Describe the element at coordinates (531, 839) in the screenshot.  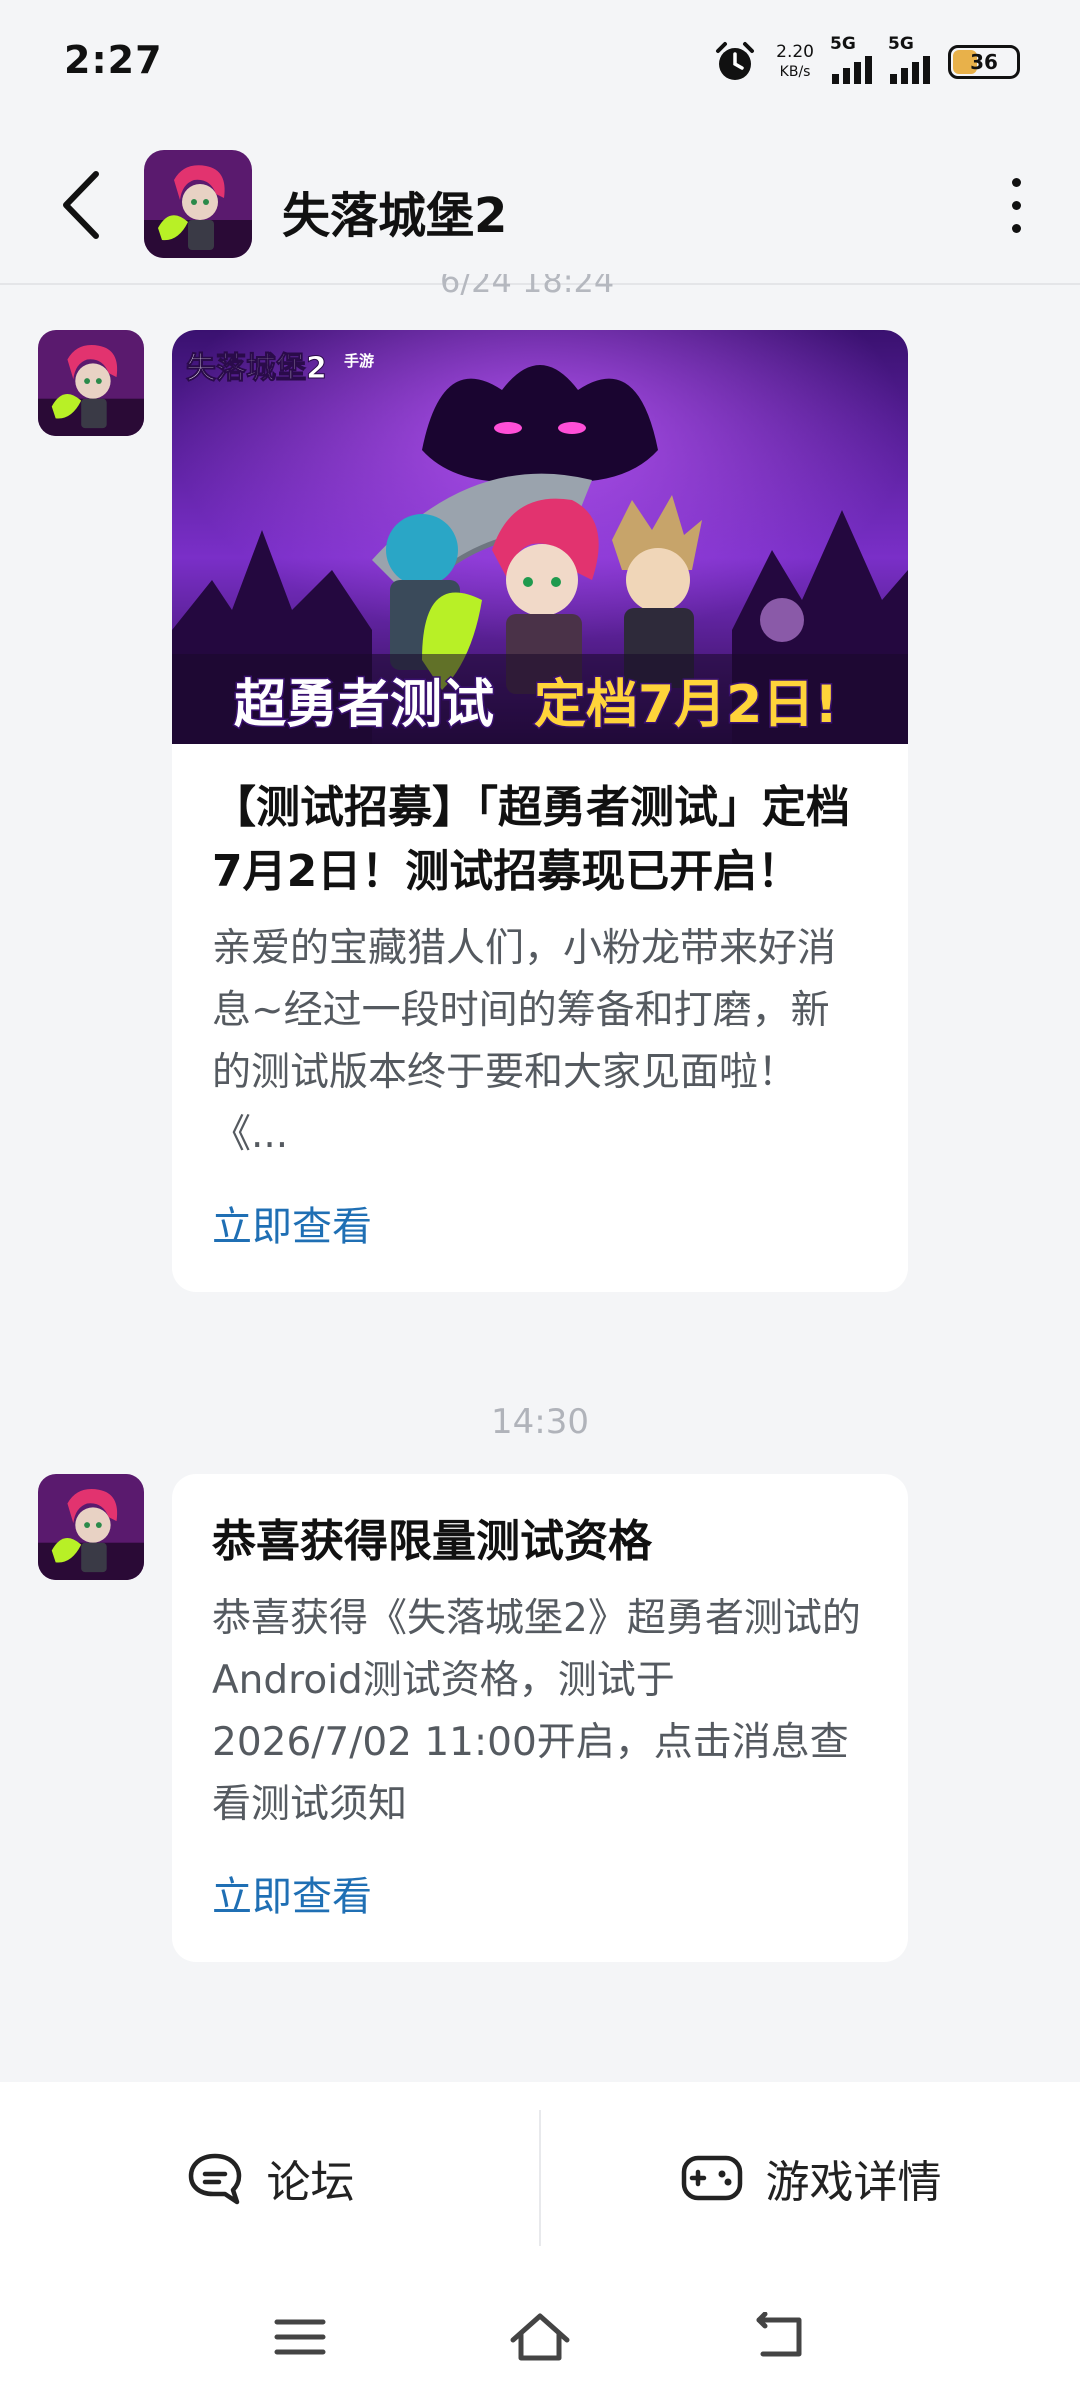
I see `message-title: 【测试招募】「超勇者测试」定档7月2日！测试招募现已开启！` at that location.